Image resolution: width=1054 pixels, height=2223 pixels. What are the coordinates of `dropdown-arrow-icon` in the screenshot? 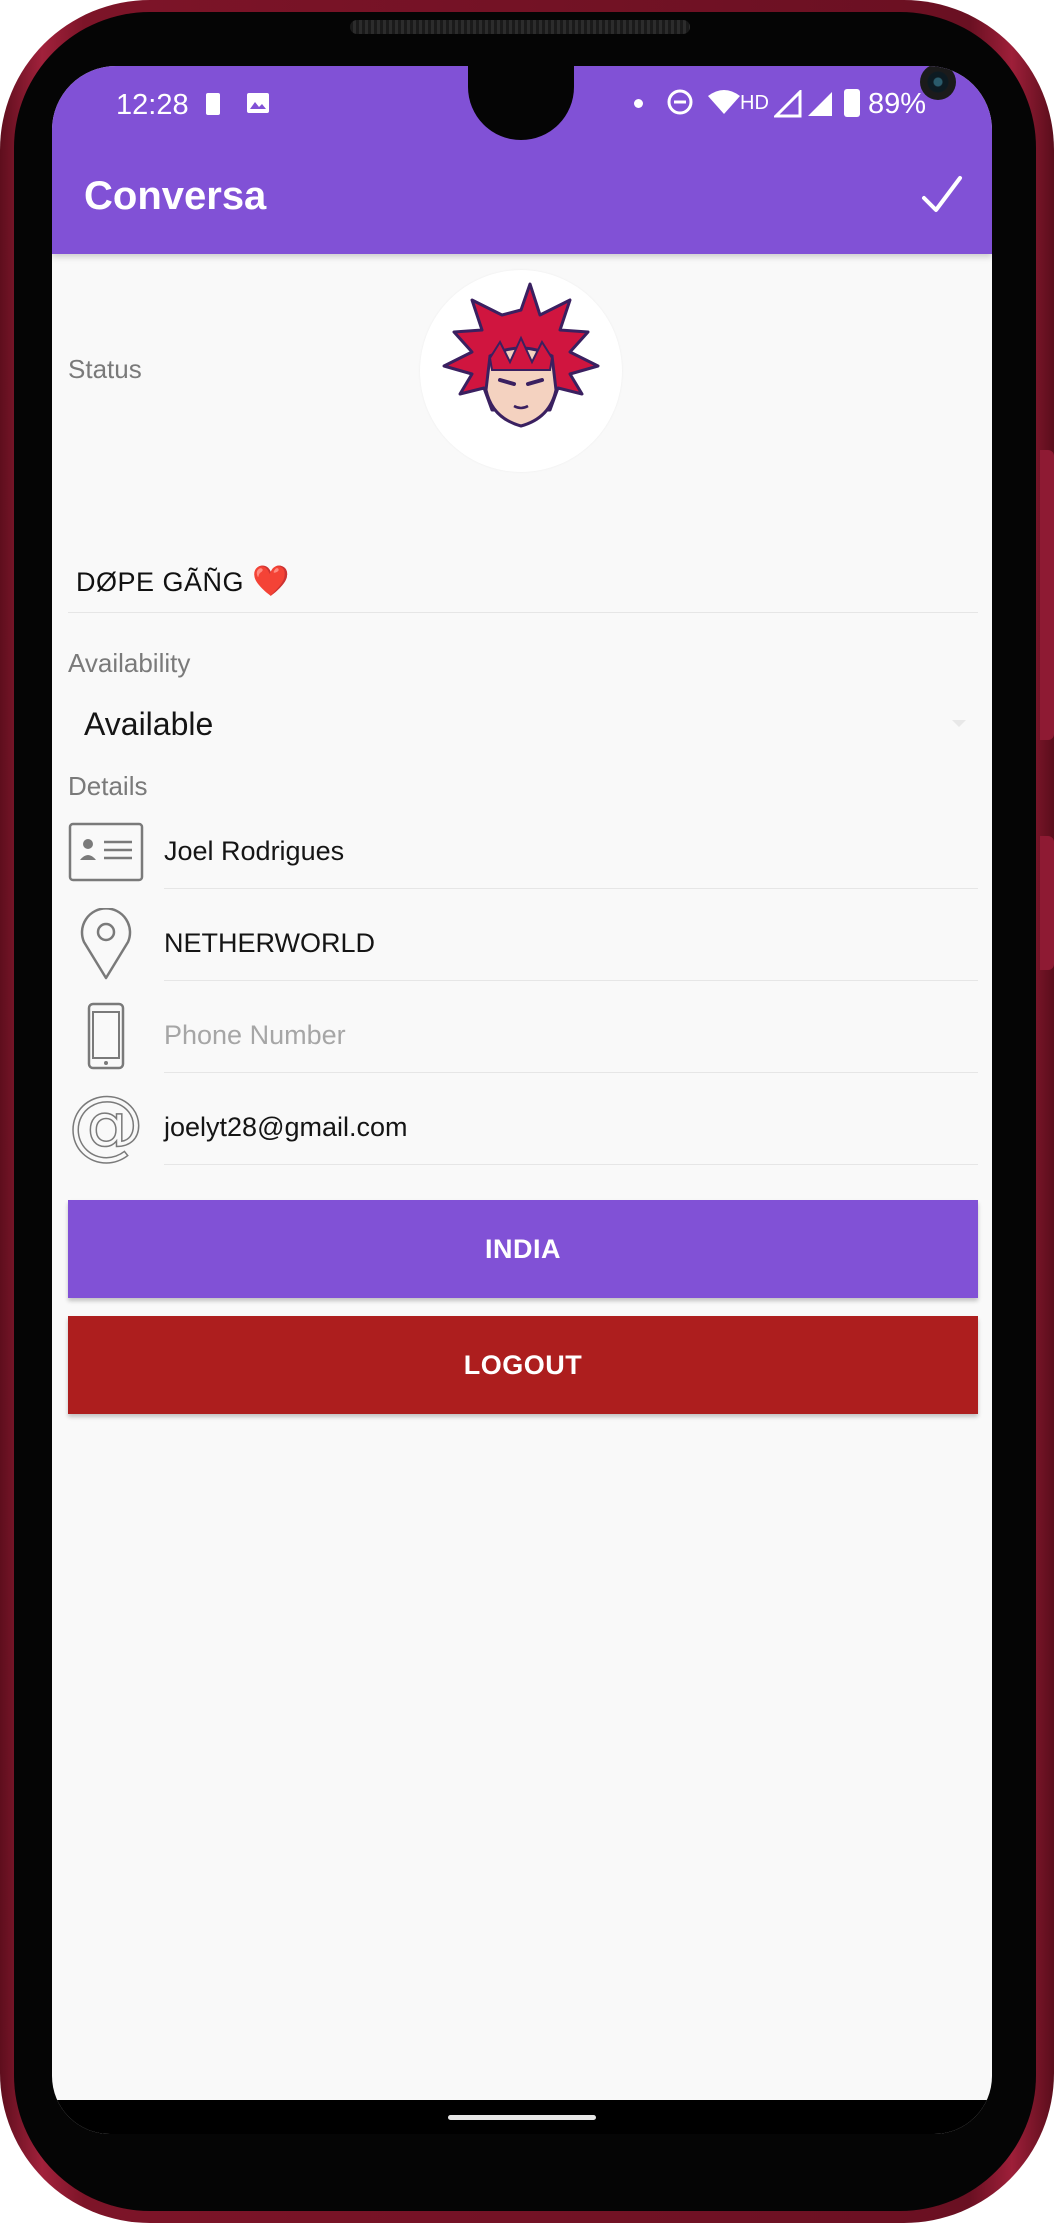 It's located at (959, 723).